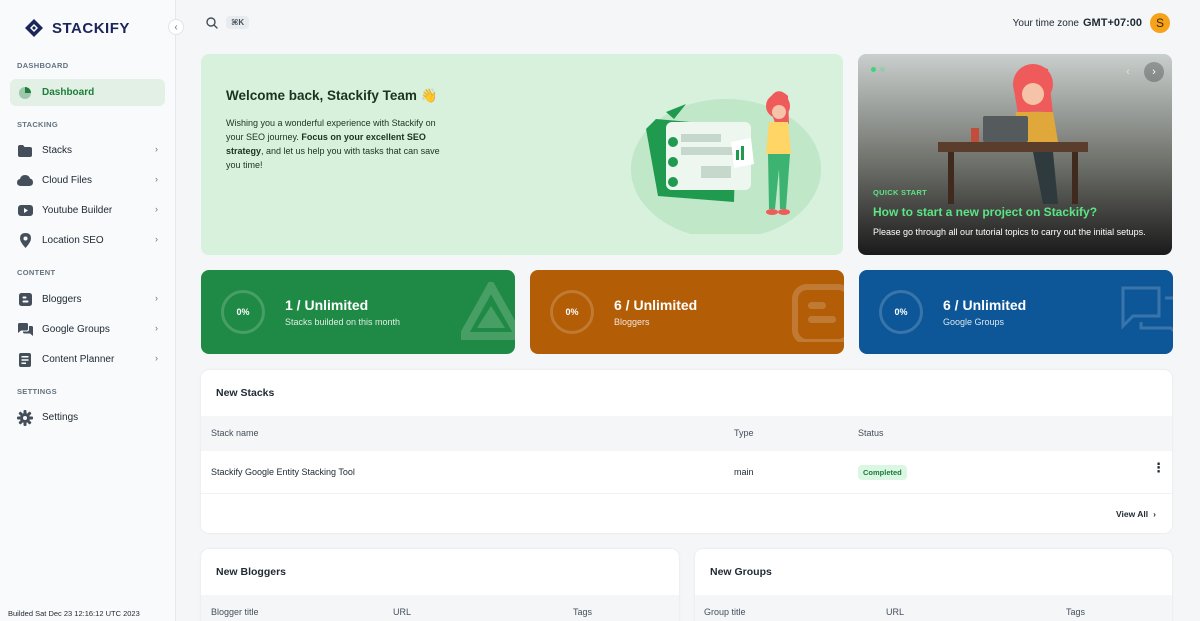  What do you see at coordinates (34, 28) in the screenshot?
I see `stackify-logo-icon` at bounding box center [34, 28].